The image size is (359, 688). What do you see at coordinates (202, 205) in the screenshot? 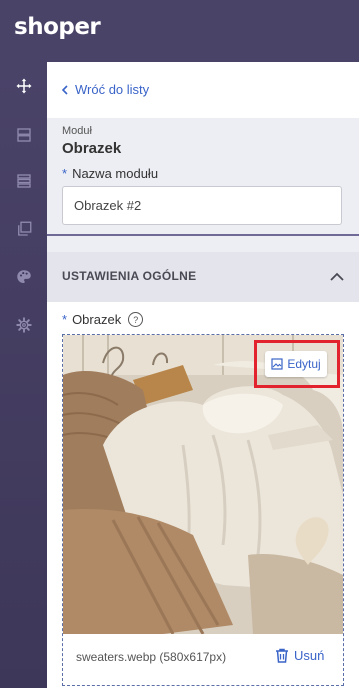
I see `module-name-input` at bounding box center [202, 205].